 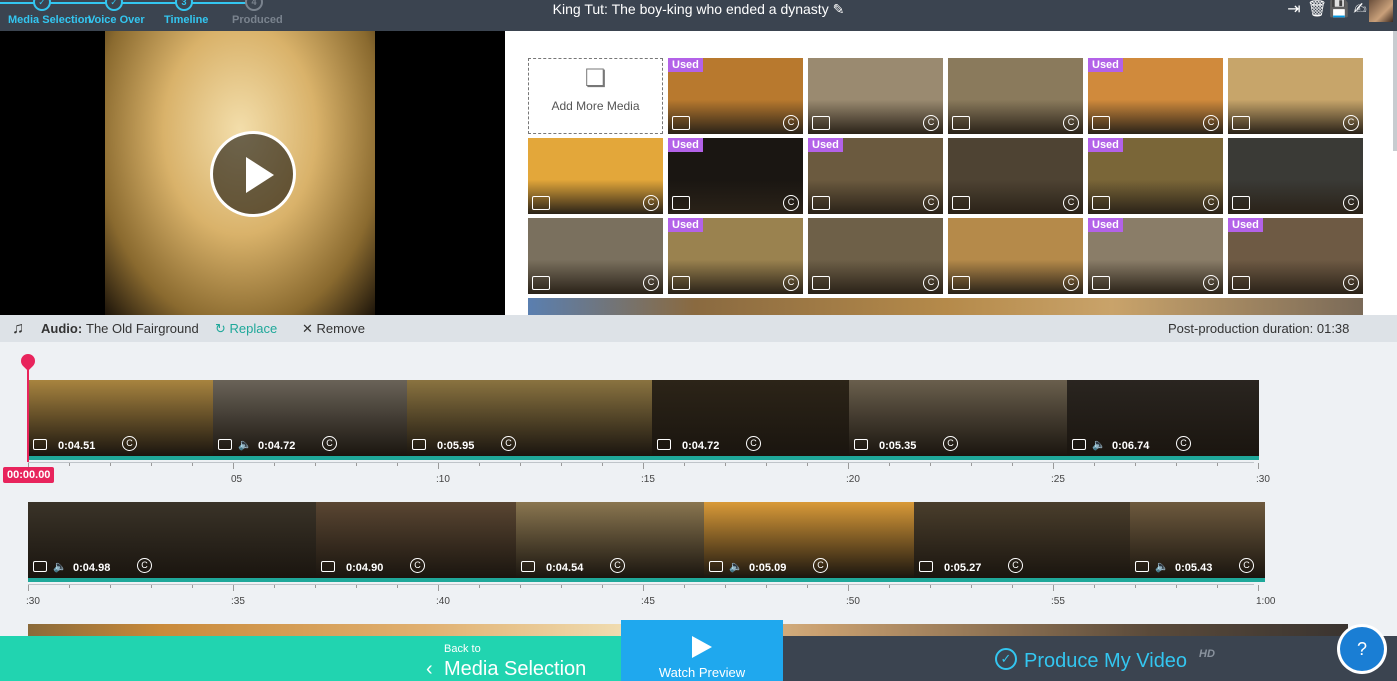 I want to click on timeline-clip: 🔈 0:06.74 C, so click(x=1163, y=418).